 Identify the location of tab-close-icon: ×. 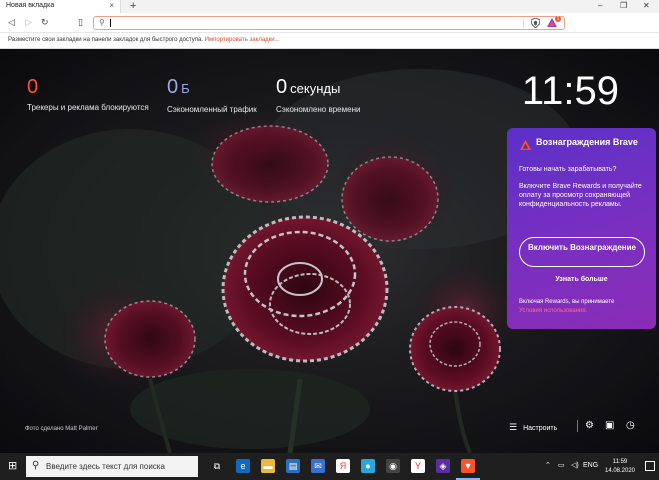
(111, 5).